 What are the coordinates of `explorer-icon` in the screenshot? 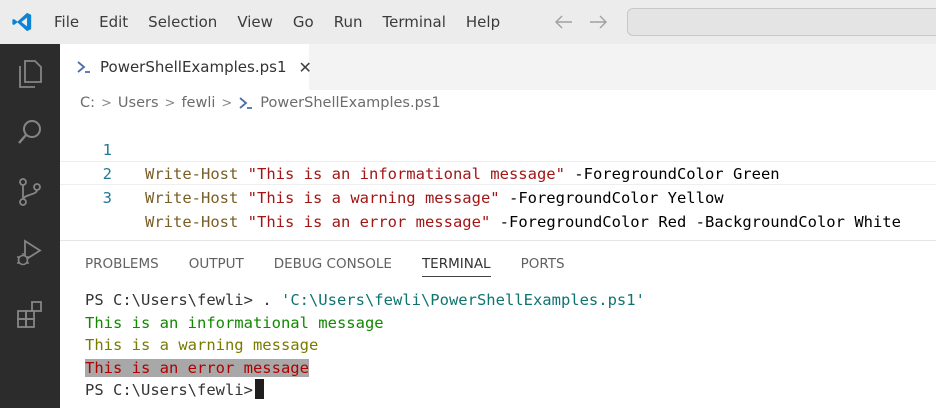 It's located at (30, 74).